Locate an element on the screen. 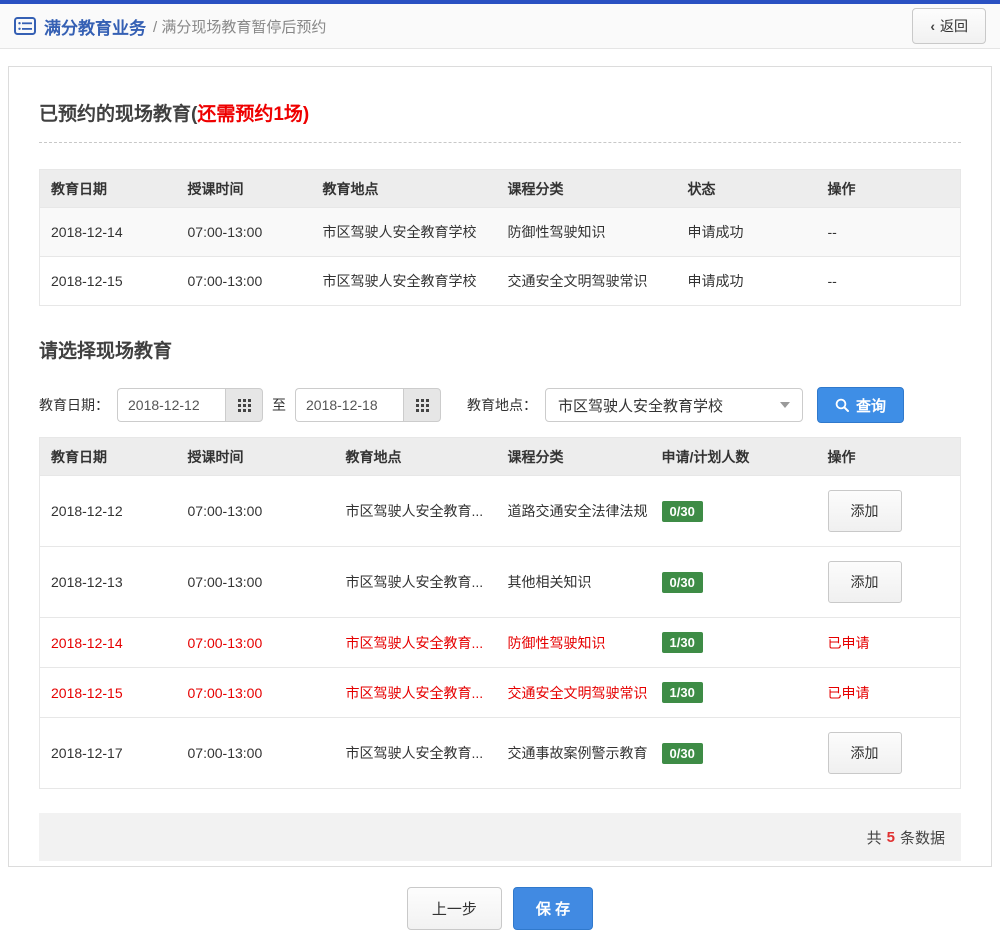 The image size is (1000, 930). date-to-group is located at coordinates (368, 405).